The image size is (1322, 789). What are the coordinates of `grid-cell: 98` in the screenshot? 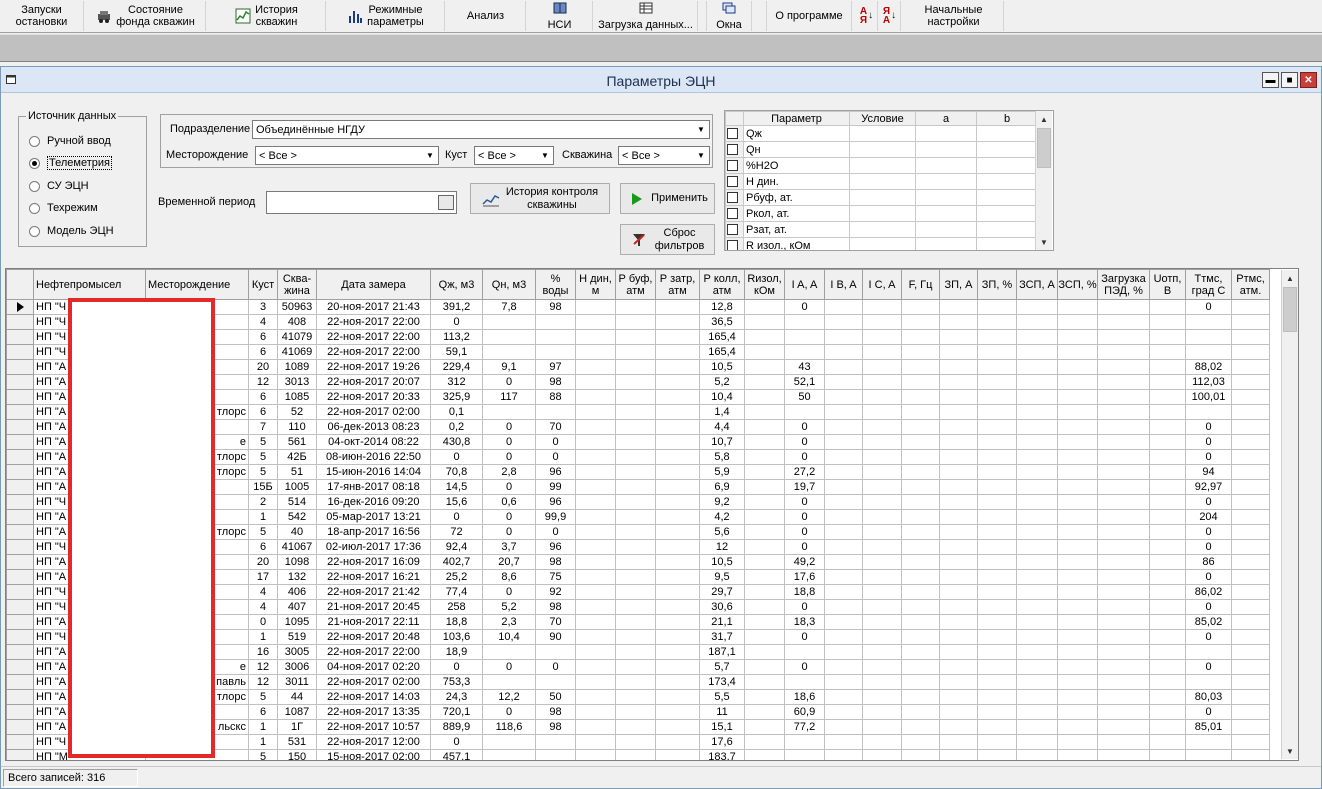 It's located at (555, 382).